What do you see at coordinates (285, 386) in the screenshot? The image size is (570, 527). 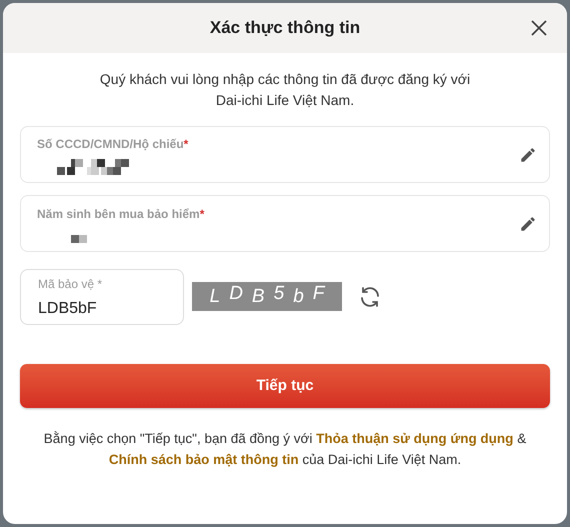 I see `continue-button: Tiếp tục` at bounding box center [285, 386].